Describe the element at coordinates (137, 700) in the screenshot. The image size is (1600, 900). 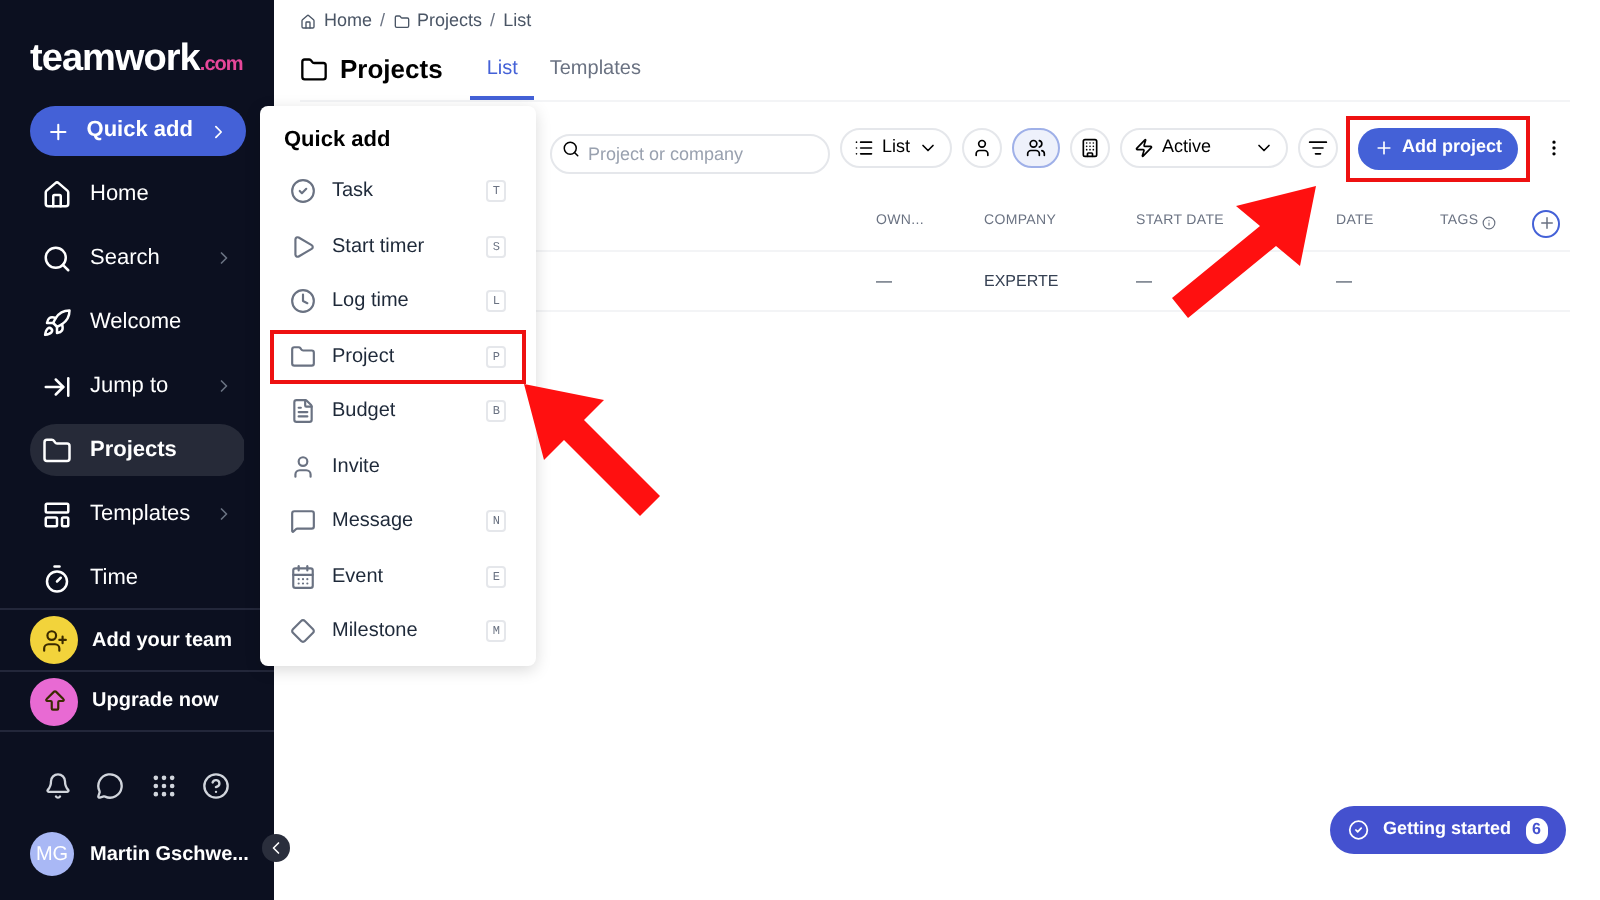
I see `promo-item: Upgrade now` at that location.